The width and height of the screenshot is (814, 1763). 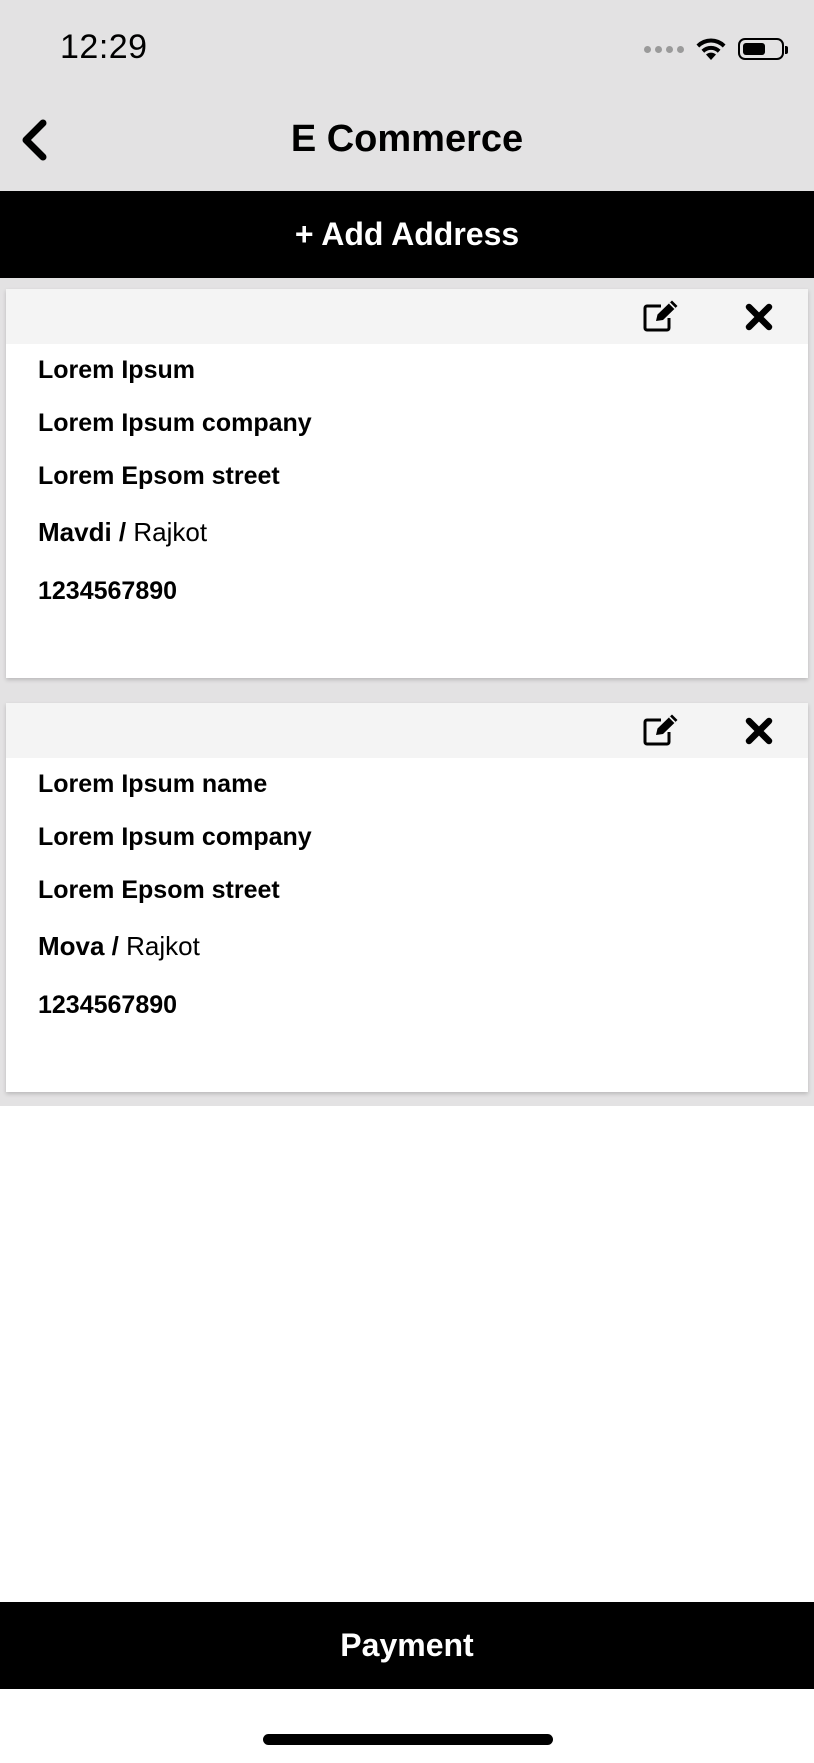 What do you see at coordinates (407, 139) in the screenshot?
I see `page-title: E Commerce` at bounding box center [407, 139].